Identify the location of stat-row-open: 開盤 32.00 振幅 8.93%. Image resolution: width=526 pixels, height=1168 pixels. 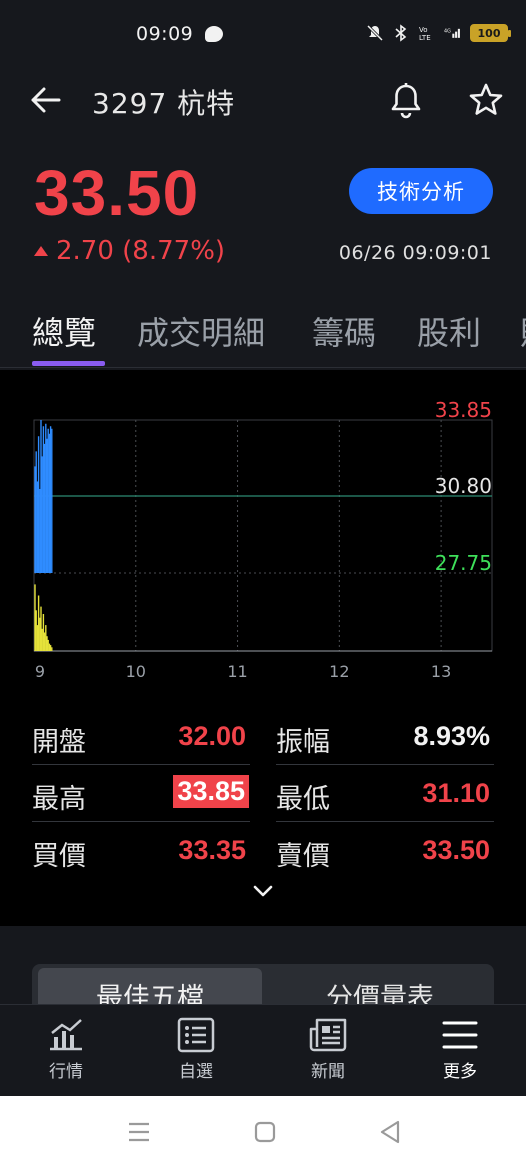
(263, 736).